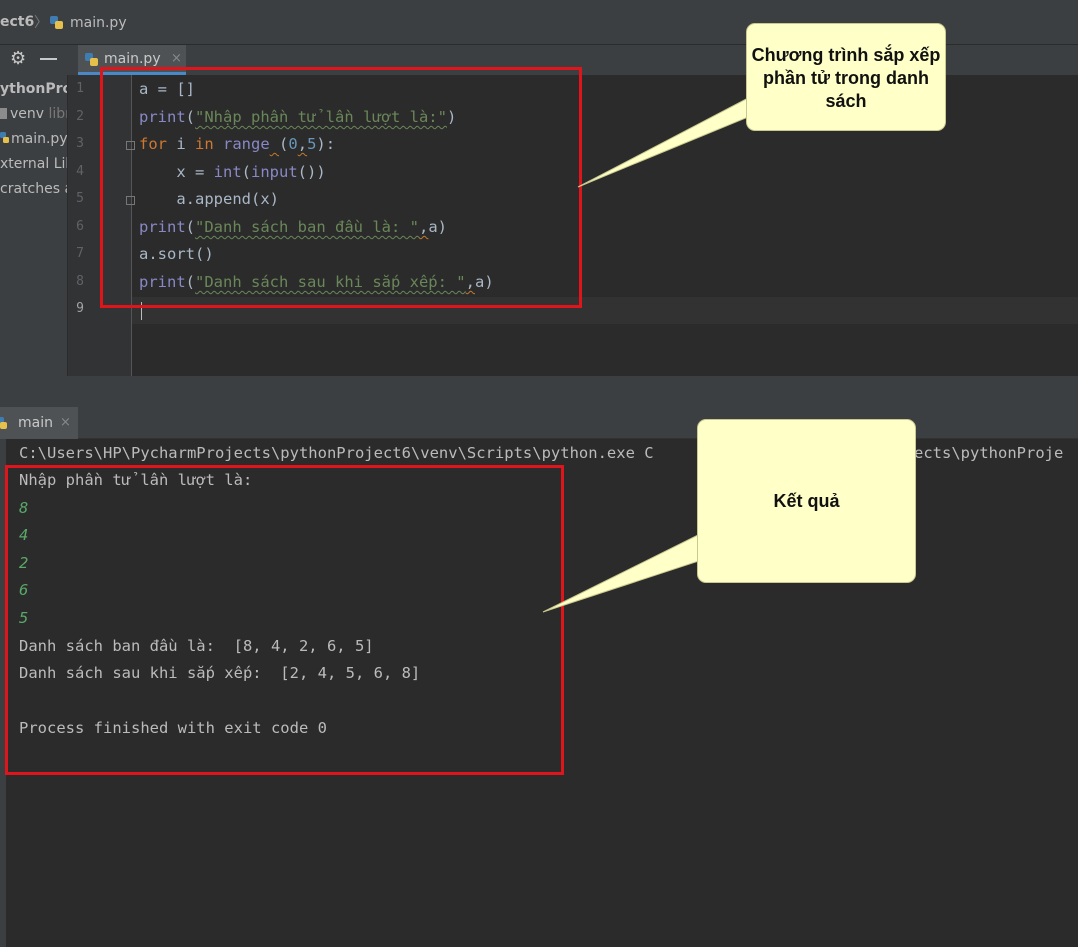 The width and height of the screenshot is (1078, 947). What do you see at coordinates (628, 573) in the screenshot?
I see `callout-pointer-result` at bounding box center [628, 573].